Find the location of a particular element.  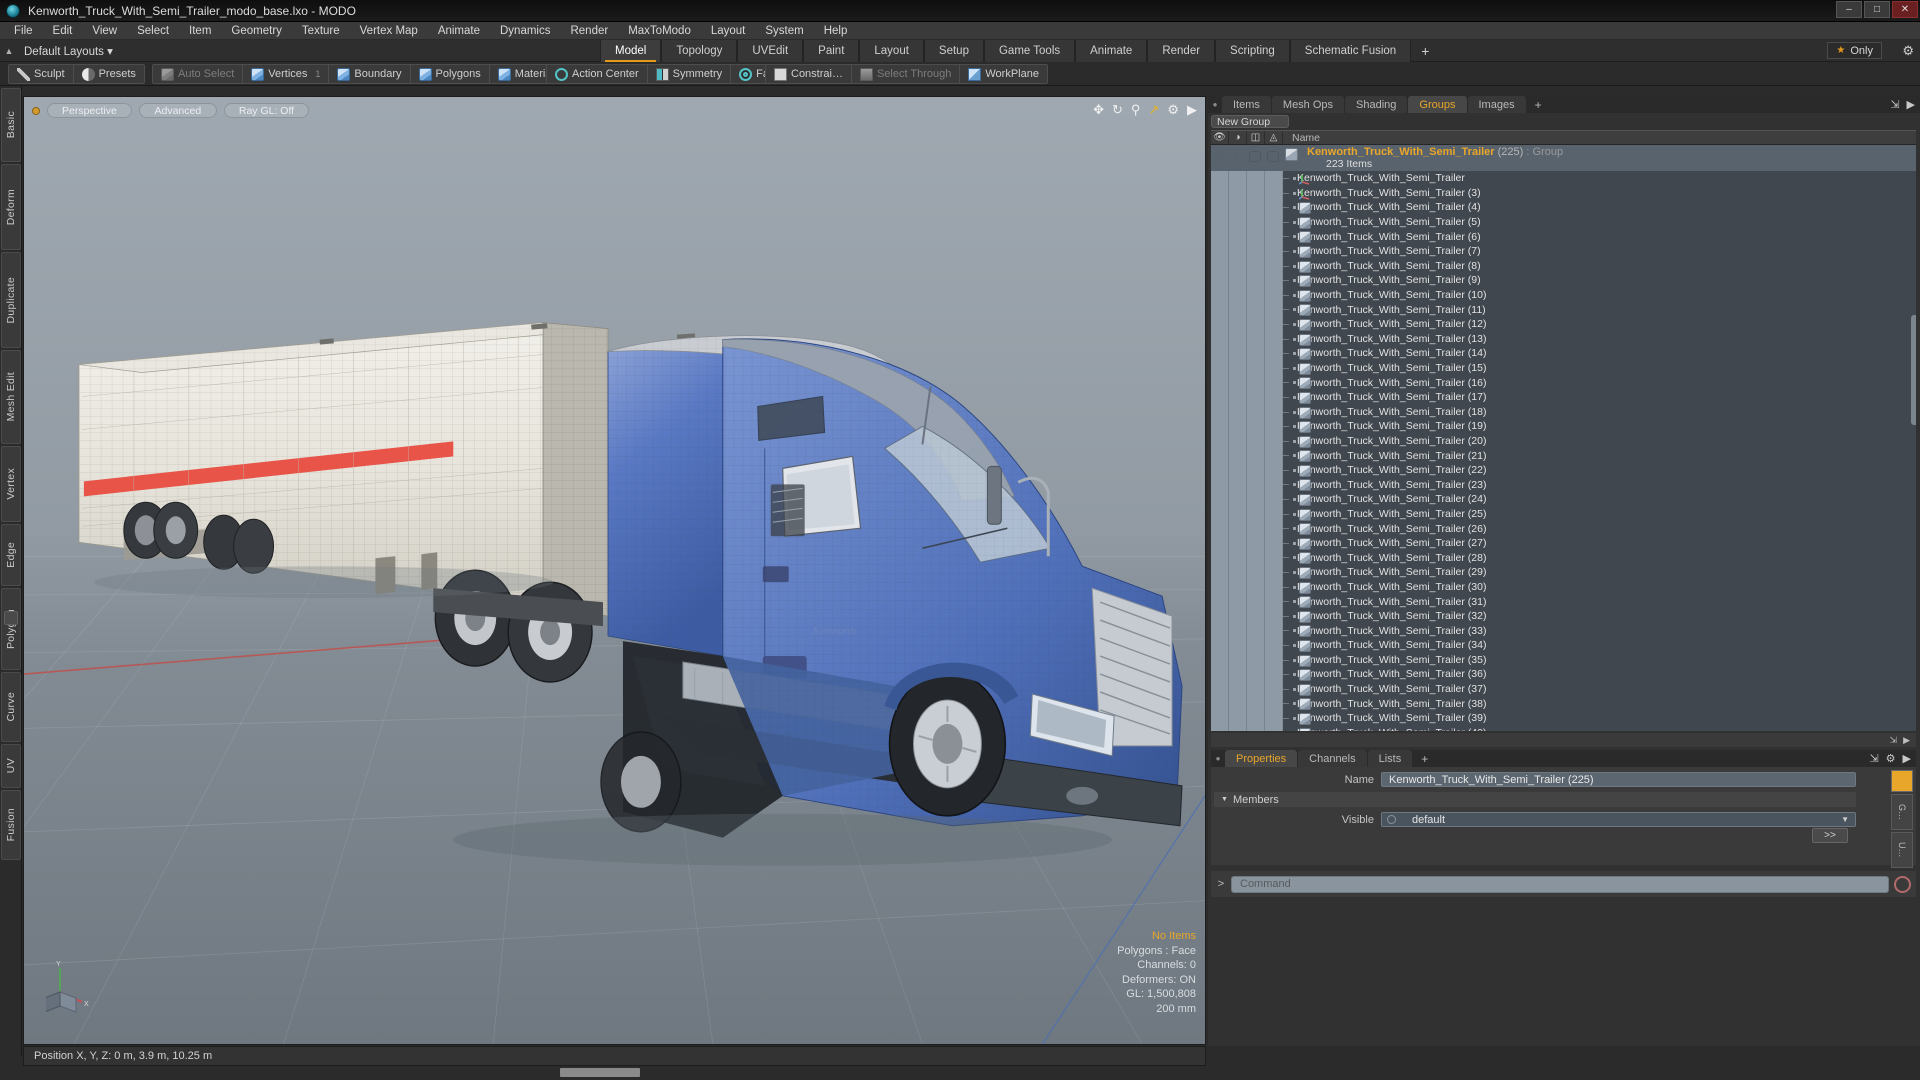

tree-item-row: Kenworth_Truck_With_Semi_Trailer (4) is located at coordinates (1563, 207).